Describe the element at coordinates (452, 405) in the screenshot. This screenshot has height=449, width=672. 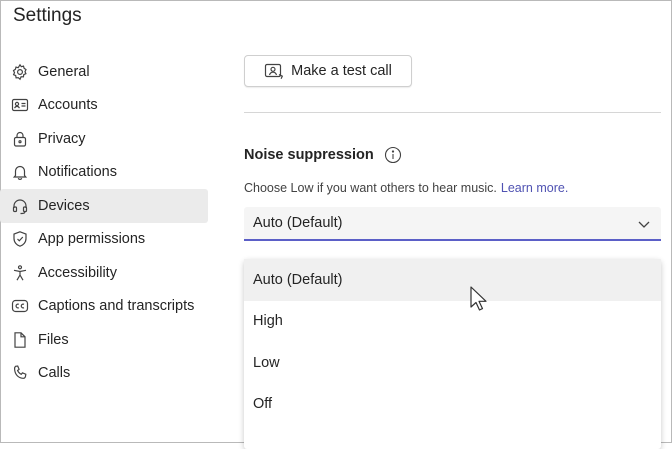
I see `option-off: Off` at that location.